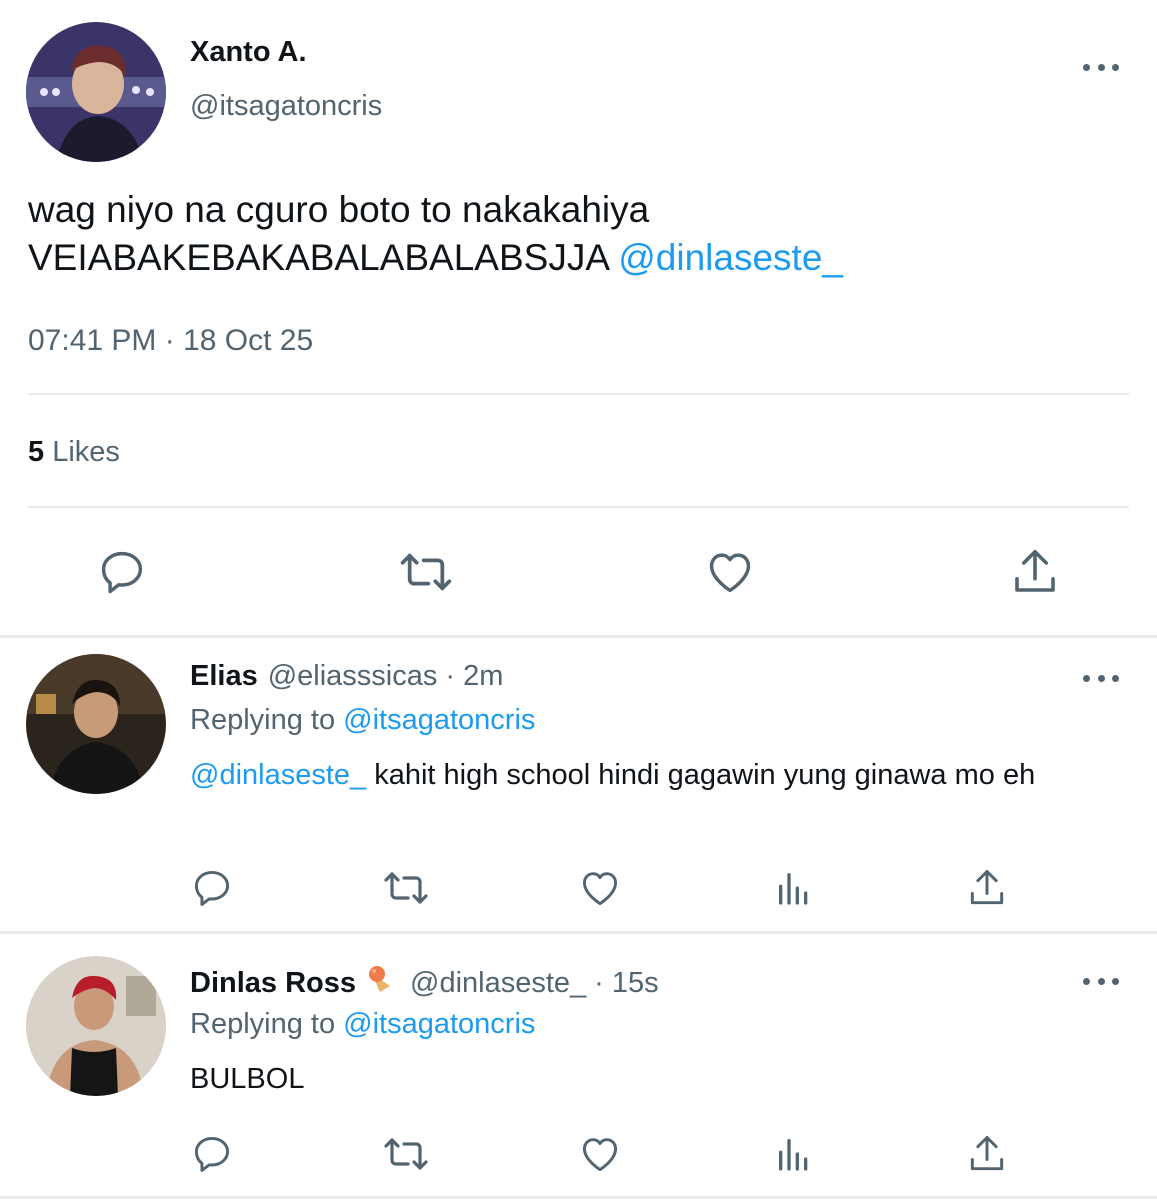 The image size is (1157, 1200). I want to click on reply-header: Elias @eliasssicas · 2m, so click(346, 676).